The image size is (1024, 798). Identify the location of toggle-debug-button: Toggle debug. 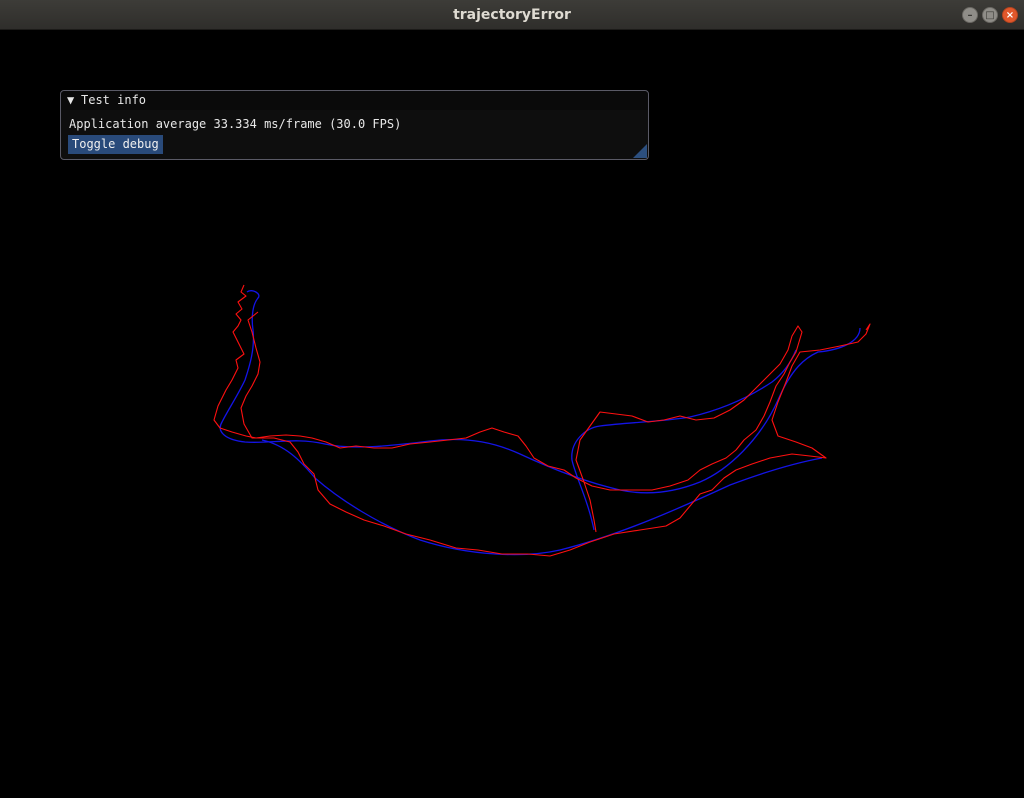
(115, 144).